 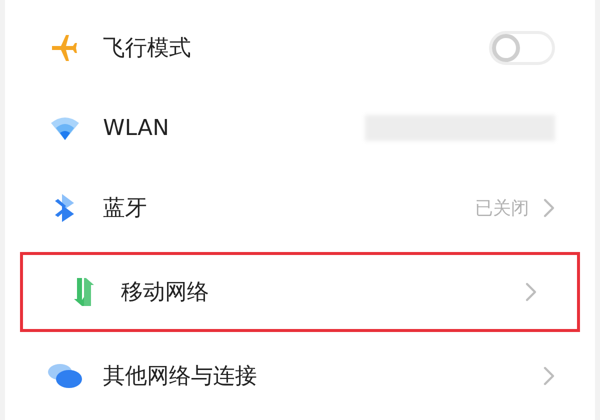 What do you see at coordinates (65, 376) in the screenshot?
I see `chat-bubbles-icon` at bounding box center [65, 376].